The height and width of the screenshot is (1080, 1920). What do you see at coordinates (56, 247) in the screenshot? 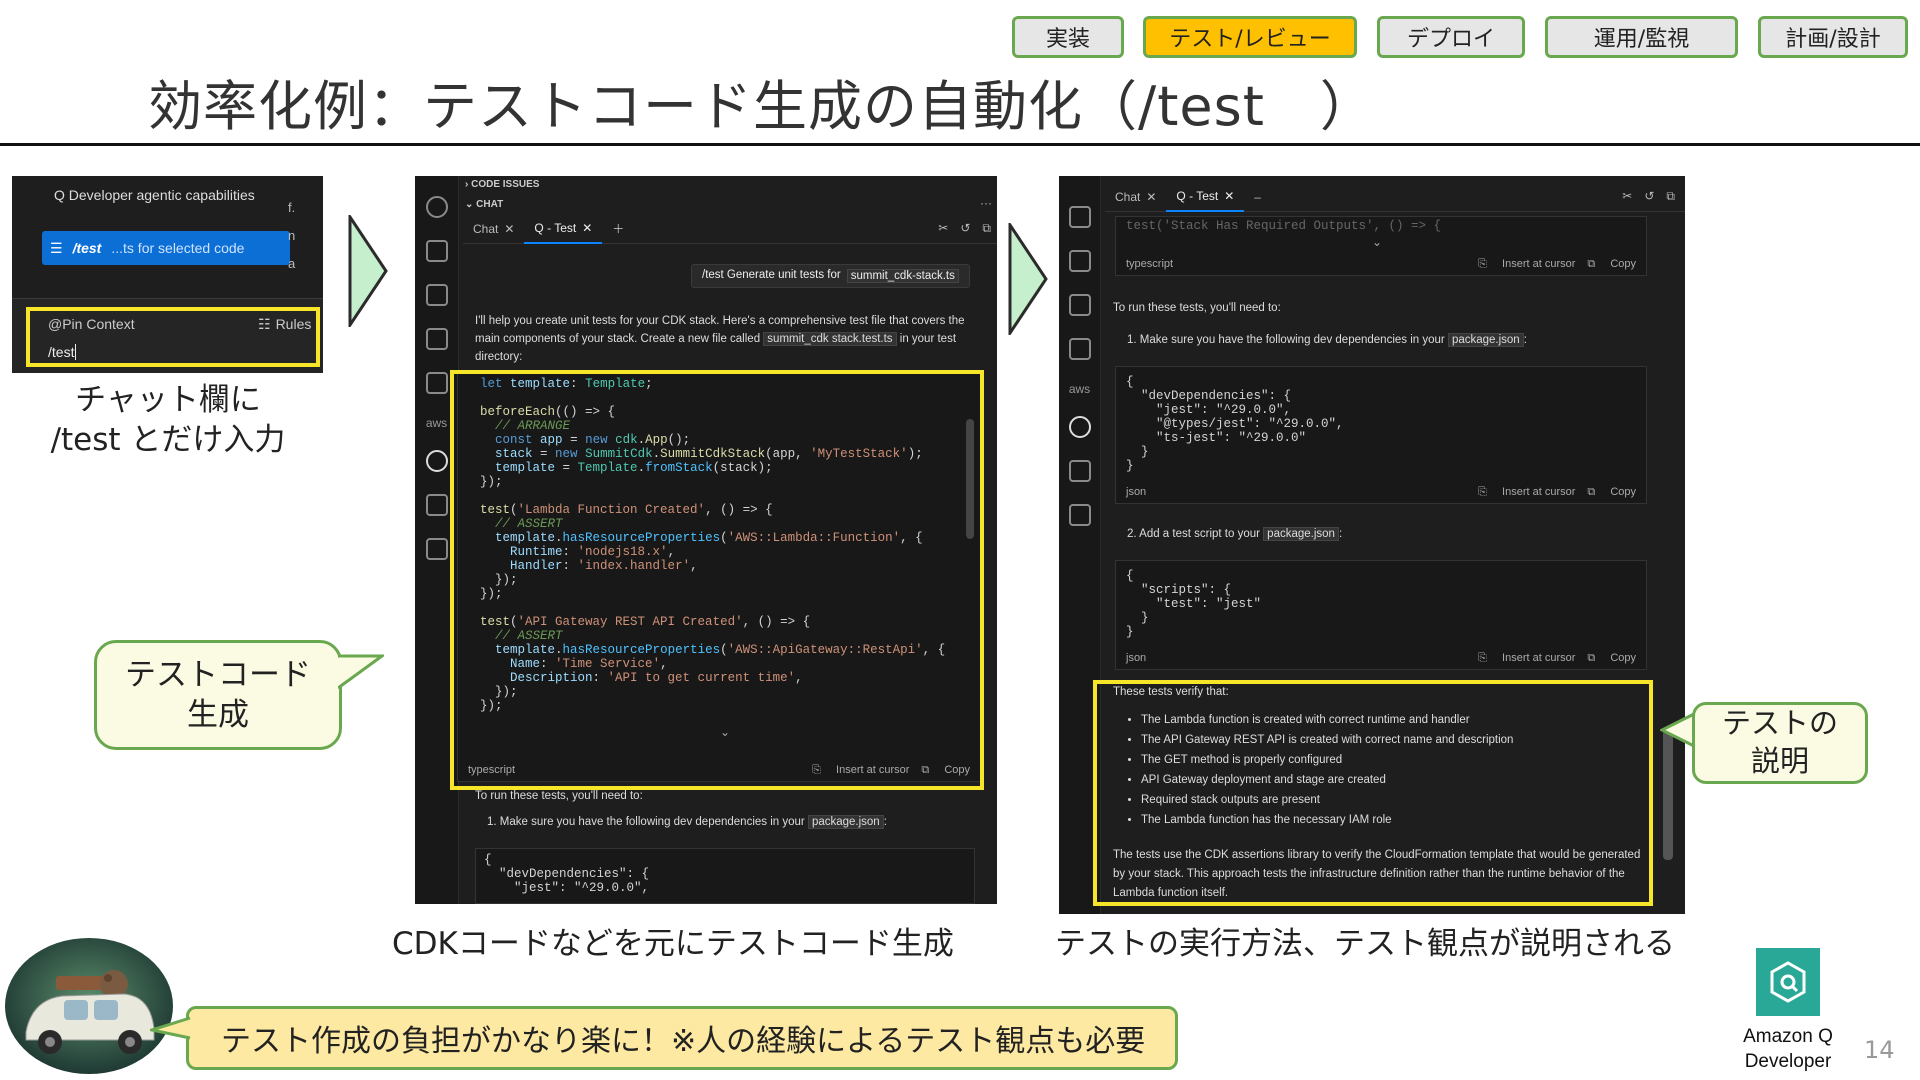
I see `list-icon: ☰` at bounding box center [56, 247].